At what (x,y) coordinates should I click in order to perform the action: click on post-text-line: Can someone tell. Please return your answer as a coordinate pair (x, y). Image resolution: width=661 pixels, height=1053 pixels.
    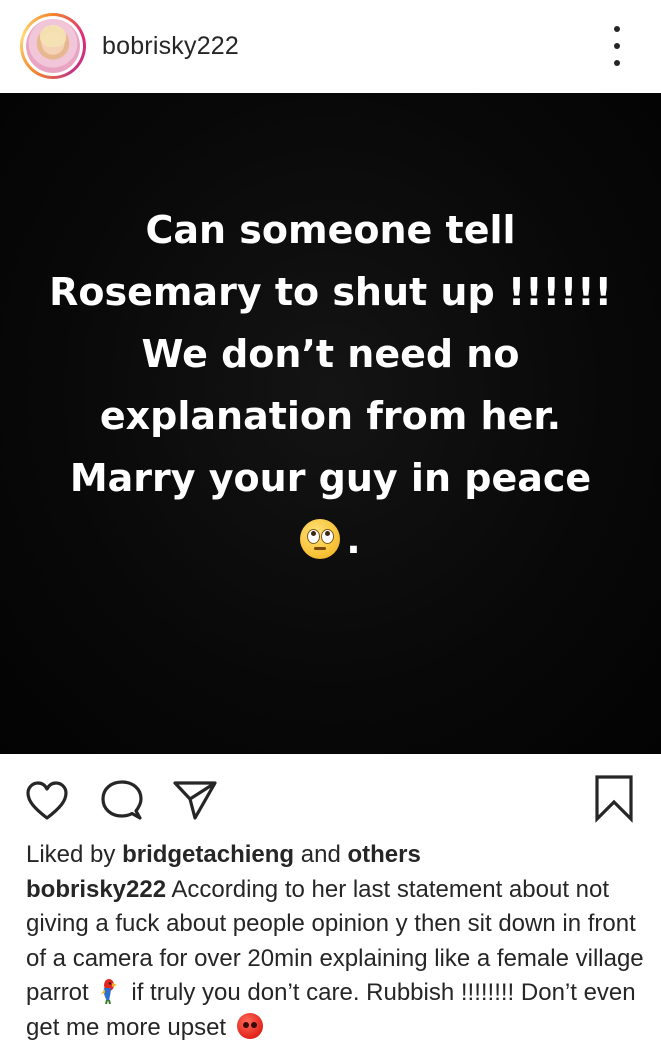
    Looking at the image, I should click on (330, 230).